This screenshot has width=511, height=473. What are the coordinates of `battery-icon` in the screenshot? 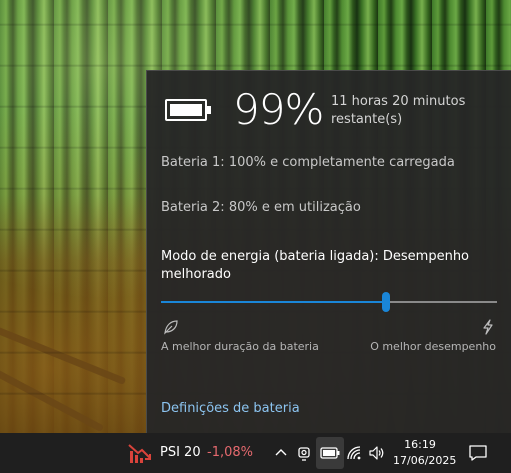 It's located at (188, 110).